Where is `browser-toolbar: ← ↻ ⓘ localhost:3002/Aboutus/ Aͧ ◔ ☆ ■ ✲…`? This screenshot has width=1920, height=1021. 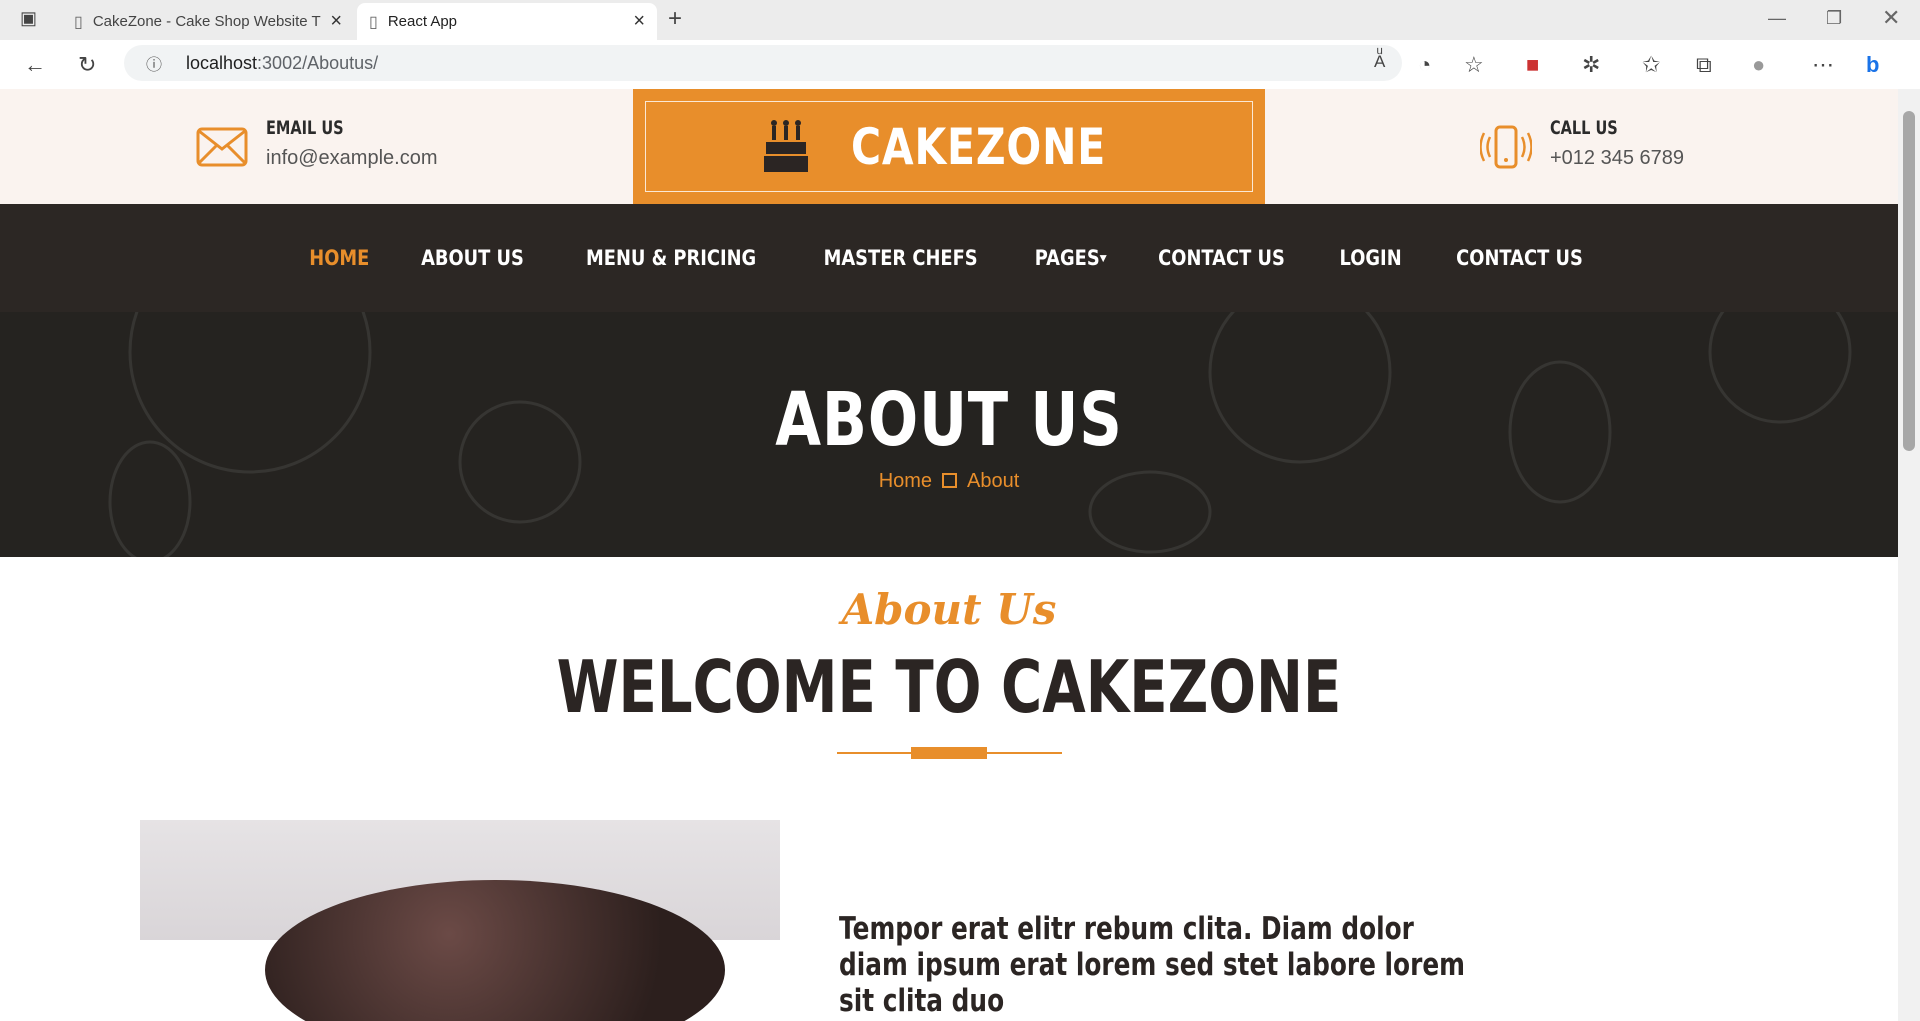
browser-toolbar: ← ↻ ⓘ localhost:3002/Aboutus/ Aͧ ◔ ☆ ■ ✲… is located at coordinates (960, 64).